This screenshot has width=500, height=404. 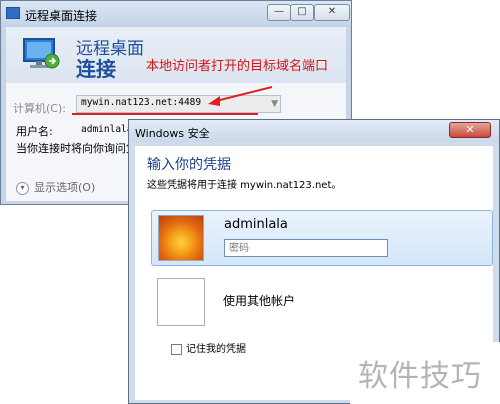 I want to click on show-options-toggle: ▾ 显示选项(O), so click(x=55, y=187).